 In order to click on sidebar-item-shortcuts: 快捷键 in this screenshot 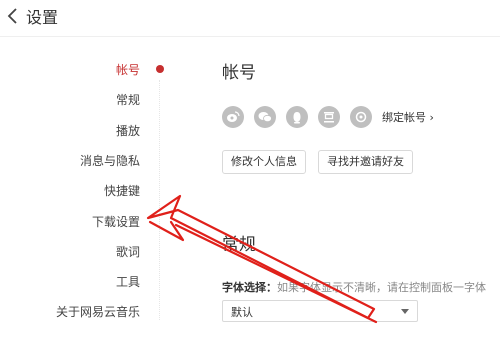, I will do `click(122, 190)`.